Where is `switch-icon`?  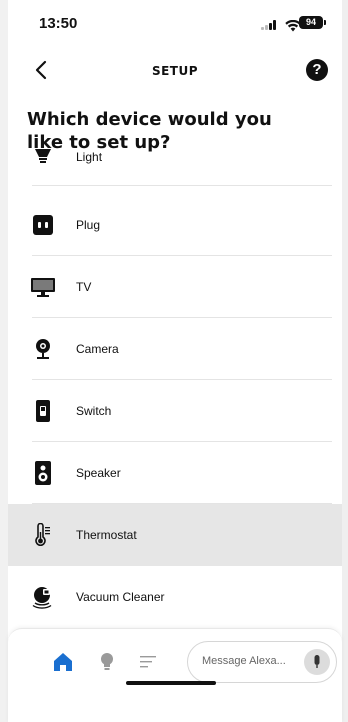
switch-icon is located at coordinates (43, 411).